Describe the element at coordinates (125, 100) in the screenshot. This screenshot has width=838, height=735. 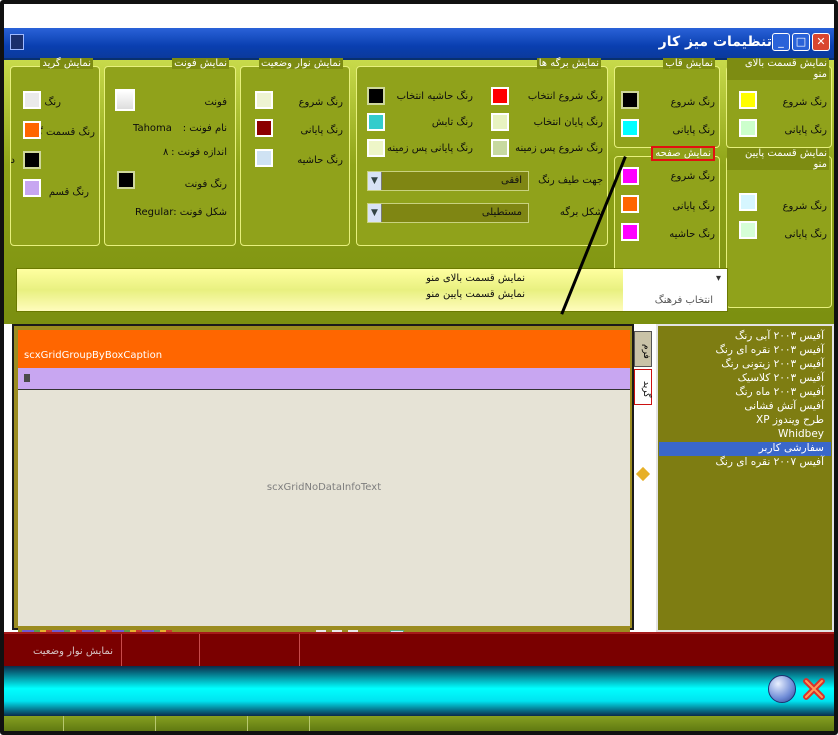
I see `font-picker` at that location.